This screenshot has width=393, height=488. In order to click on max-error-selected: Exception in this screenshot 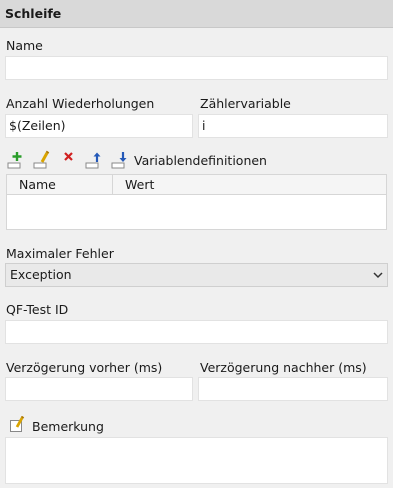, I will do `click(41, 274)`.